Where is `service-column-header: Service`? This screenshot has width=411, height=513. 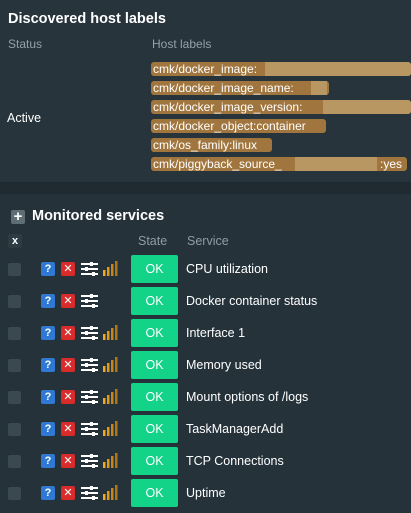
service-column-header: Service is located at coordinates (208, 241).